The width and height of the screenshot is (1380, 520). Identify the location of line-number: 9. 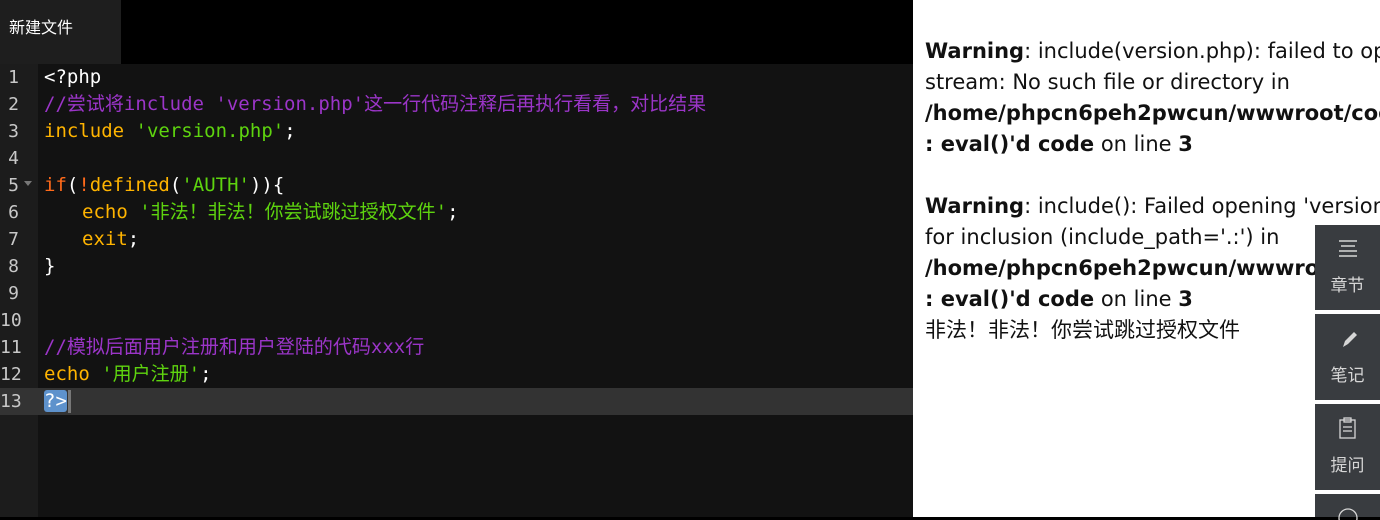
(13, 293).